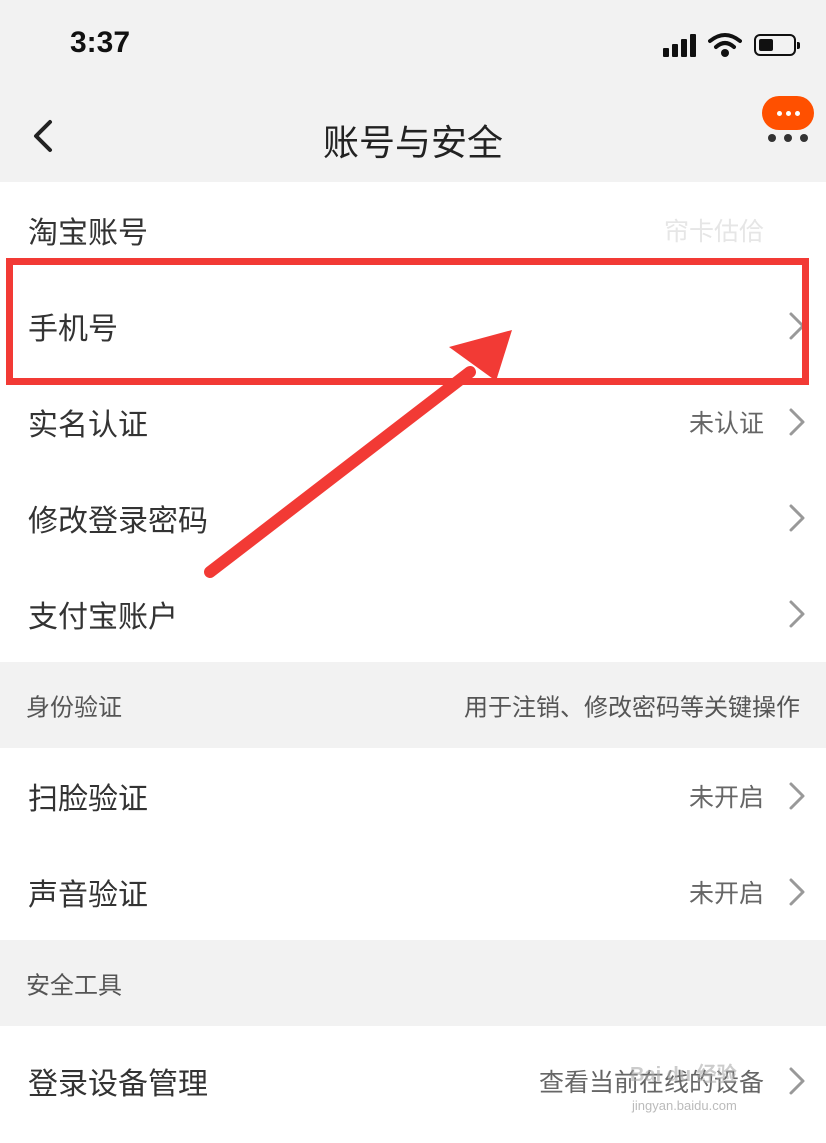 The width and height of the screenshot is (826, 1143). I want to click on row-label: 登录设备管理, so click(118, 1084).